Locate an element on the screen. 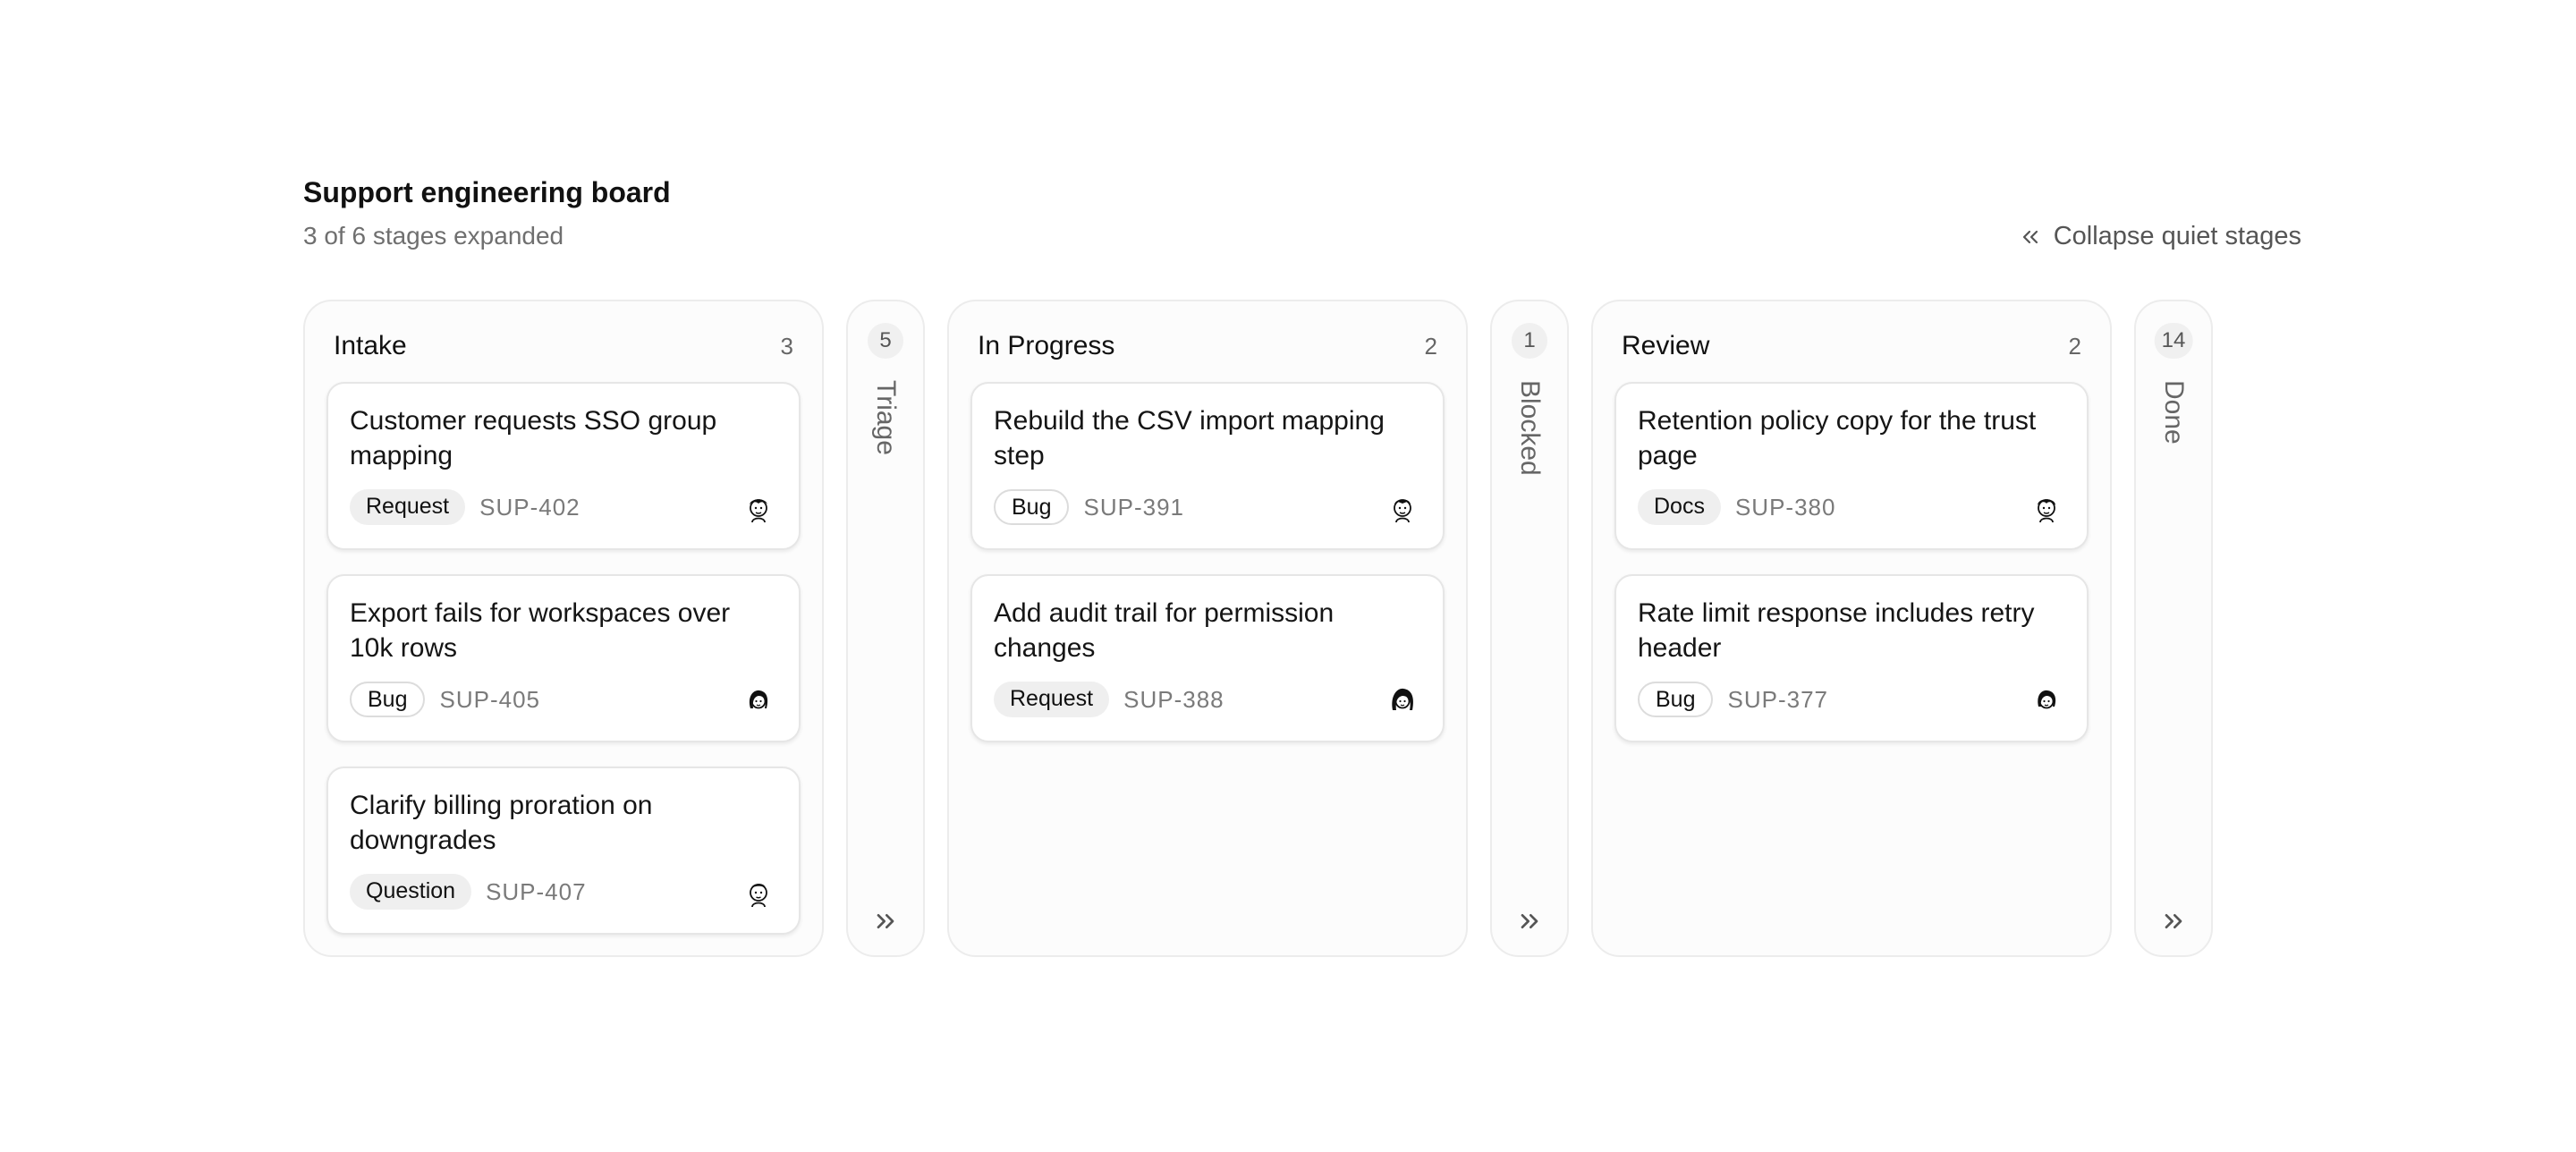 Image resolution: width=2576 pixels, height=1152 pixels. column-title: Triage is located at coordinates (886, 417).